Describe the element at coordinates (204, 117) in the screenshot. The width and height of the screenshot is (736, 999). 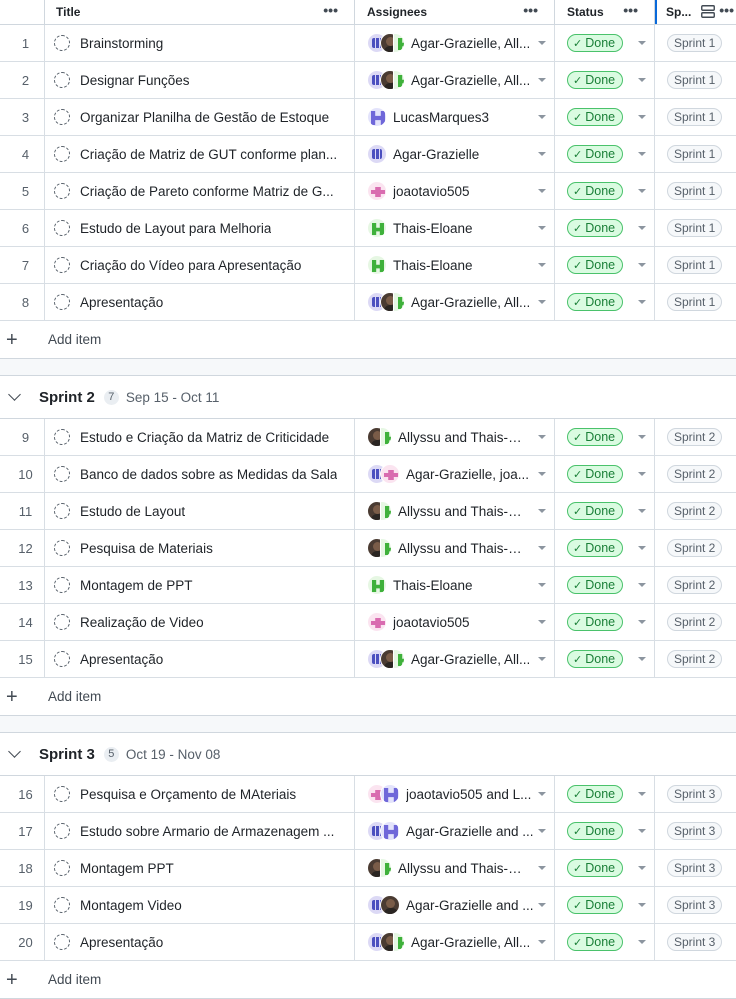
I see `item-title: Organizar Planilha de Gestão de Estoque` at that location.